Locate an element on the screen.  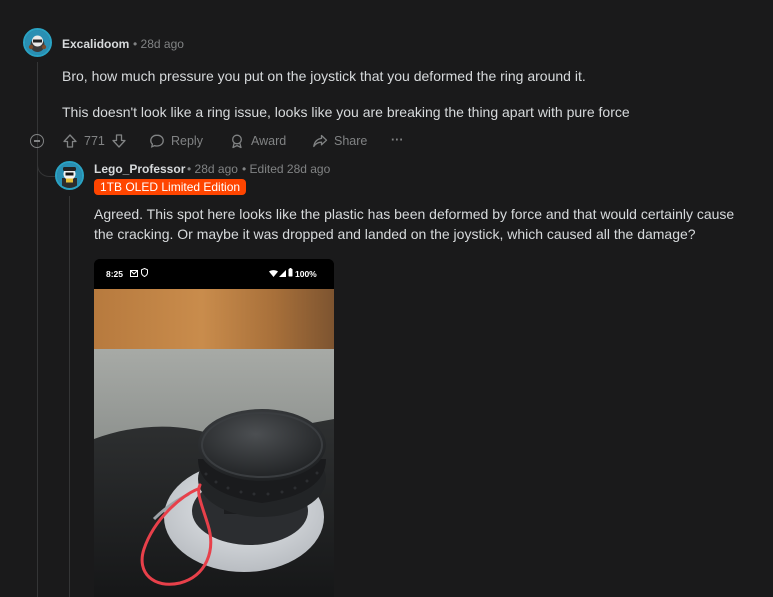
share-button: Share is located at coordinates (339, 141).